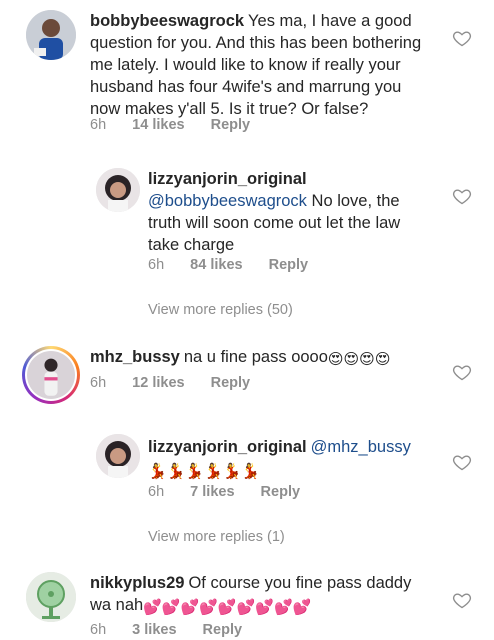 The height and width of the screenshot is (640, 494). What do you see at coordinates (235, 492) in the screenshot?
I see `comment-meta: 6h 7 likes Reply` at bounding box center [235, 492].